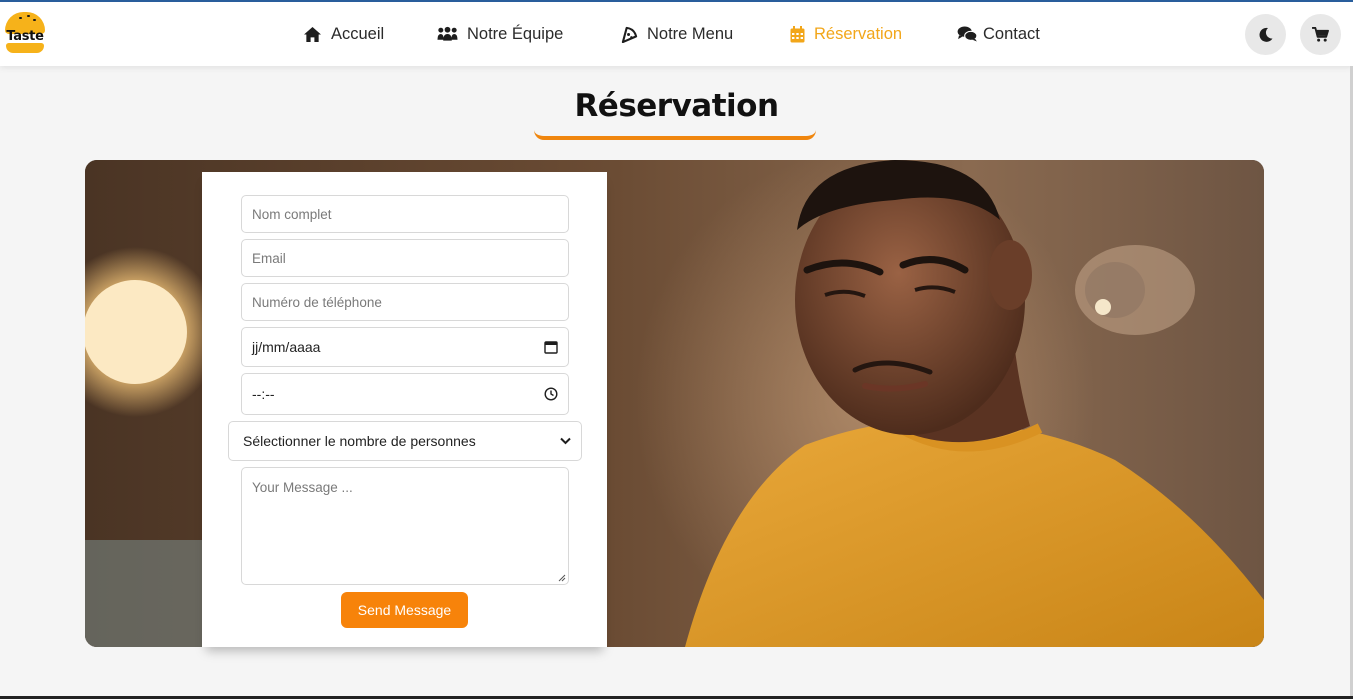 The height and width of the screenshot is (699, 1353). Describe the element at coordinates (515, 33) in the screenshot. I see `nav-label: Notre Équipe` at that location.